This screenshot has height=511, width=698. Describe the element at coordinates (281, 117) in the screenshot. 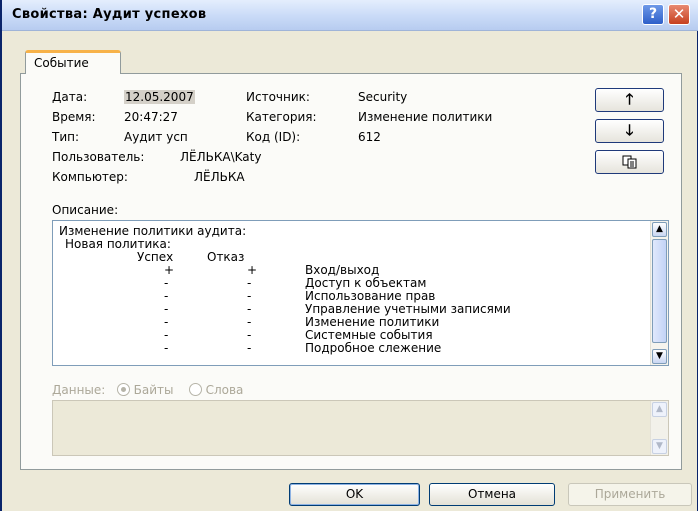

I see `category-label: Категория:` at that location.